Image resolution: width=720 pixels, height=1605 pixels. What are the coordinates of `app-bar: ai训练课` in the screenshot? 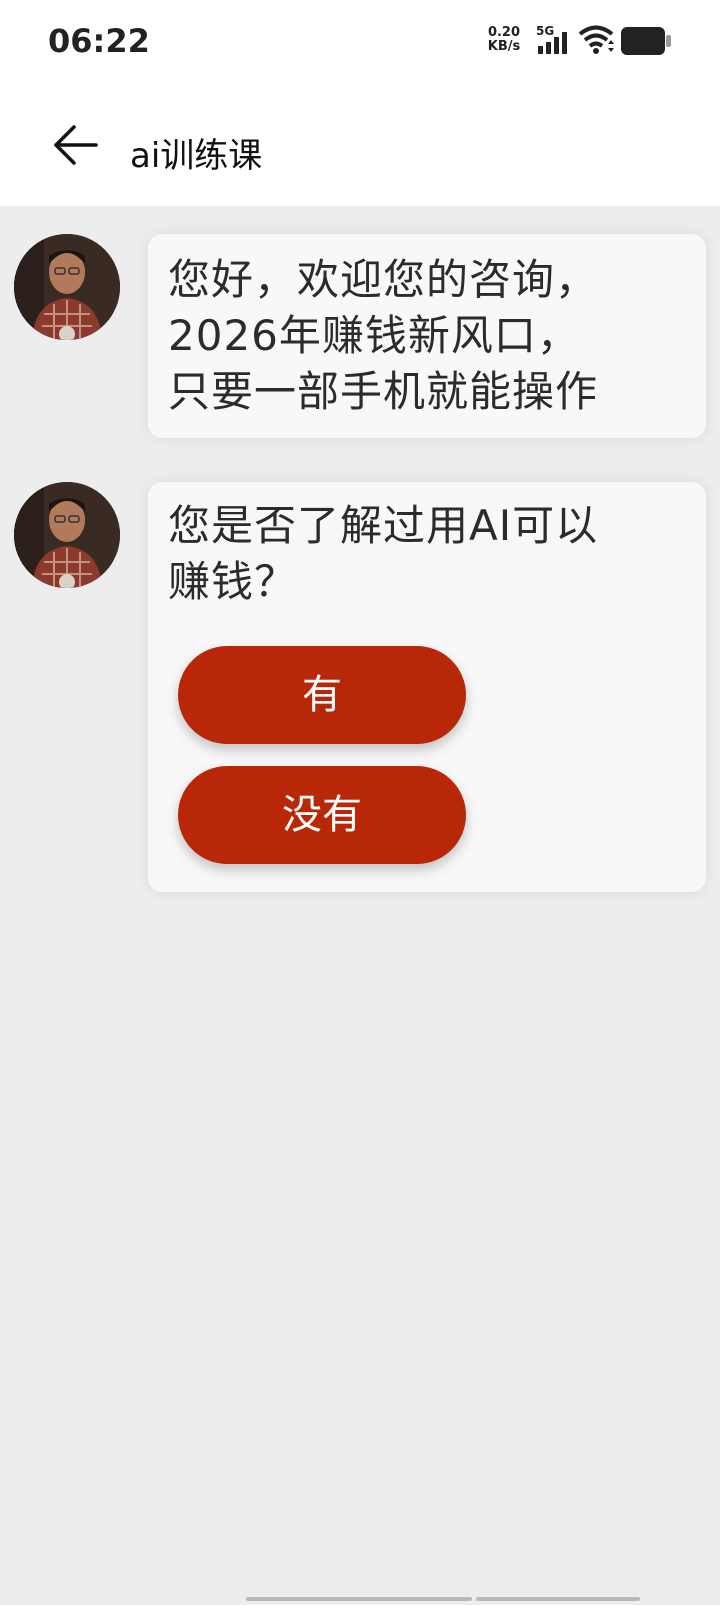 It's located at (360, 145).